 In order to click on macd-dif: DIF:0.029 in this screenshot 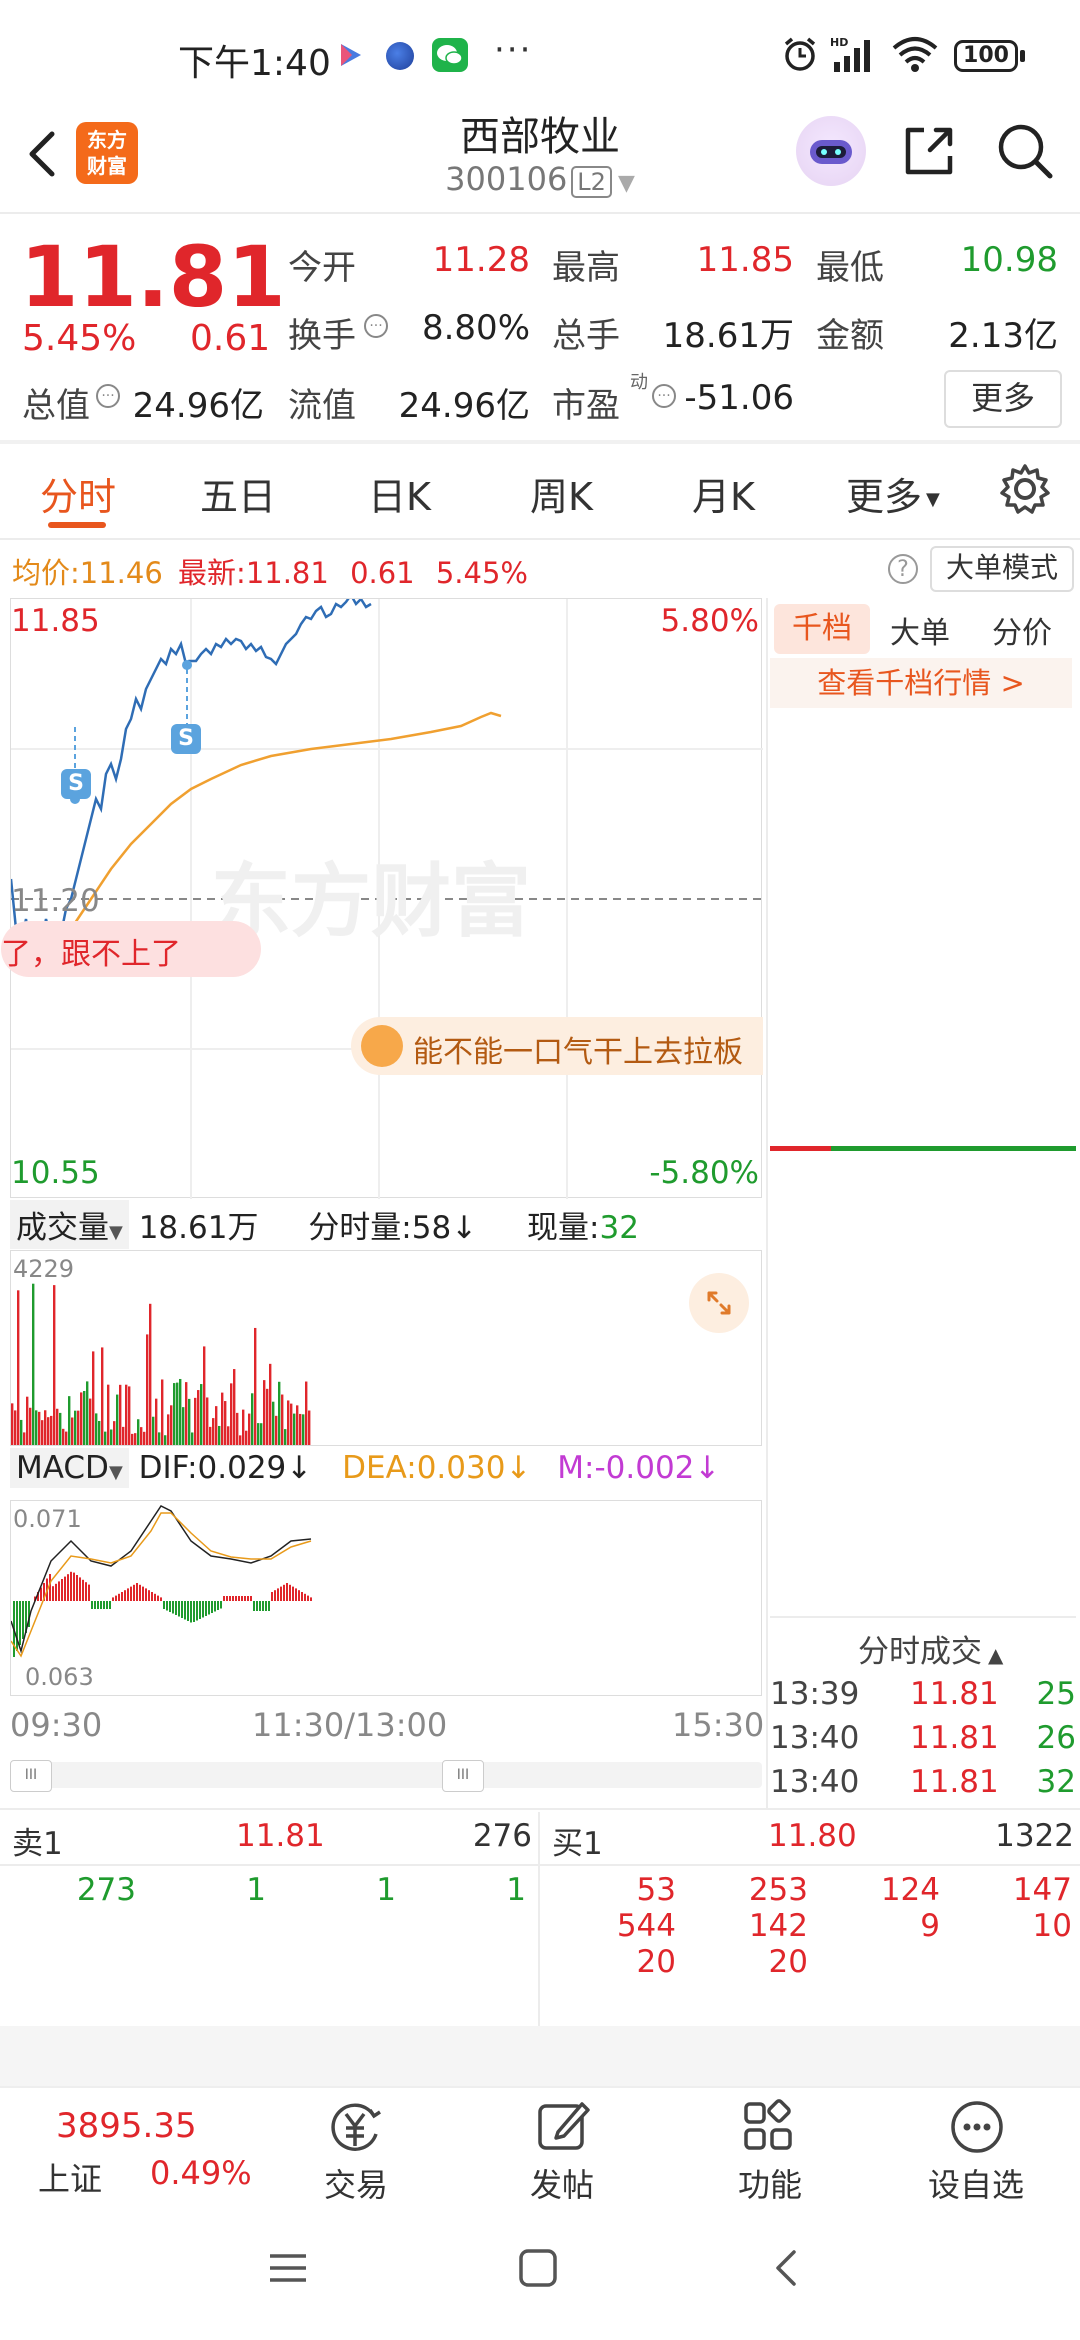, I will do `click(212, 1468)`.